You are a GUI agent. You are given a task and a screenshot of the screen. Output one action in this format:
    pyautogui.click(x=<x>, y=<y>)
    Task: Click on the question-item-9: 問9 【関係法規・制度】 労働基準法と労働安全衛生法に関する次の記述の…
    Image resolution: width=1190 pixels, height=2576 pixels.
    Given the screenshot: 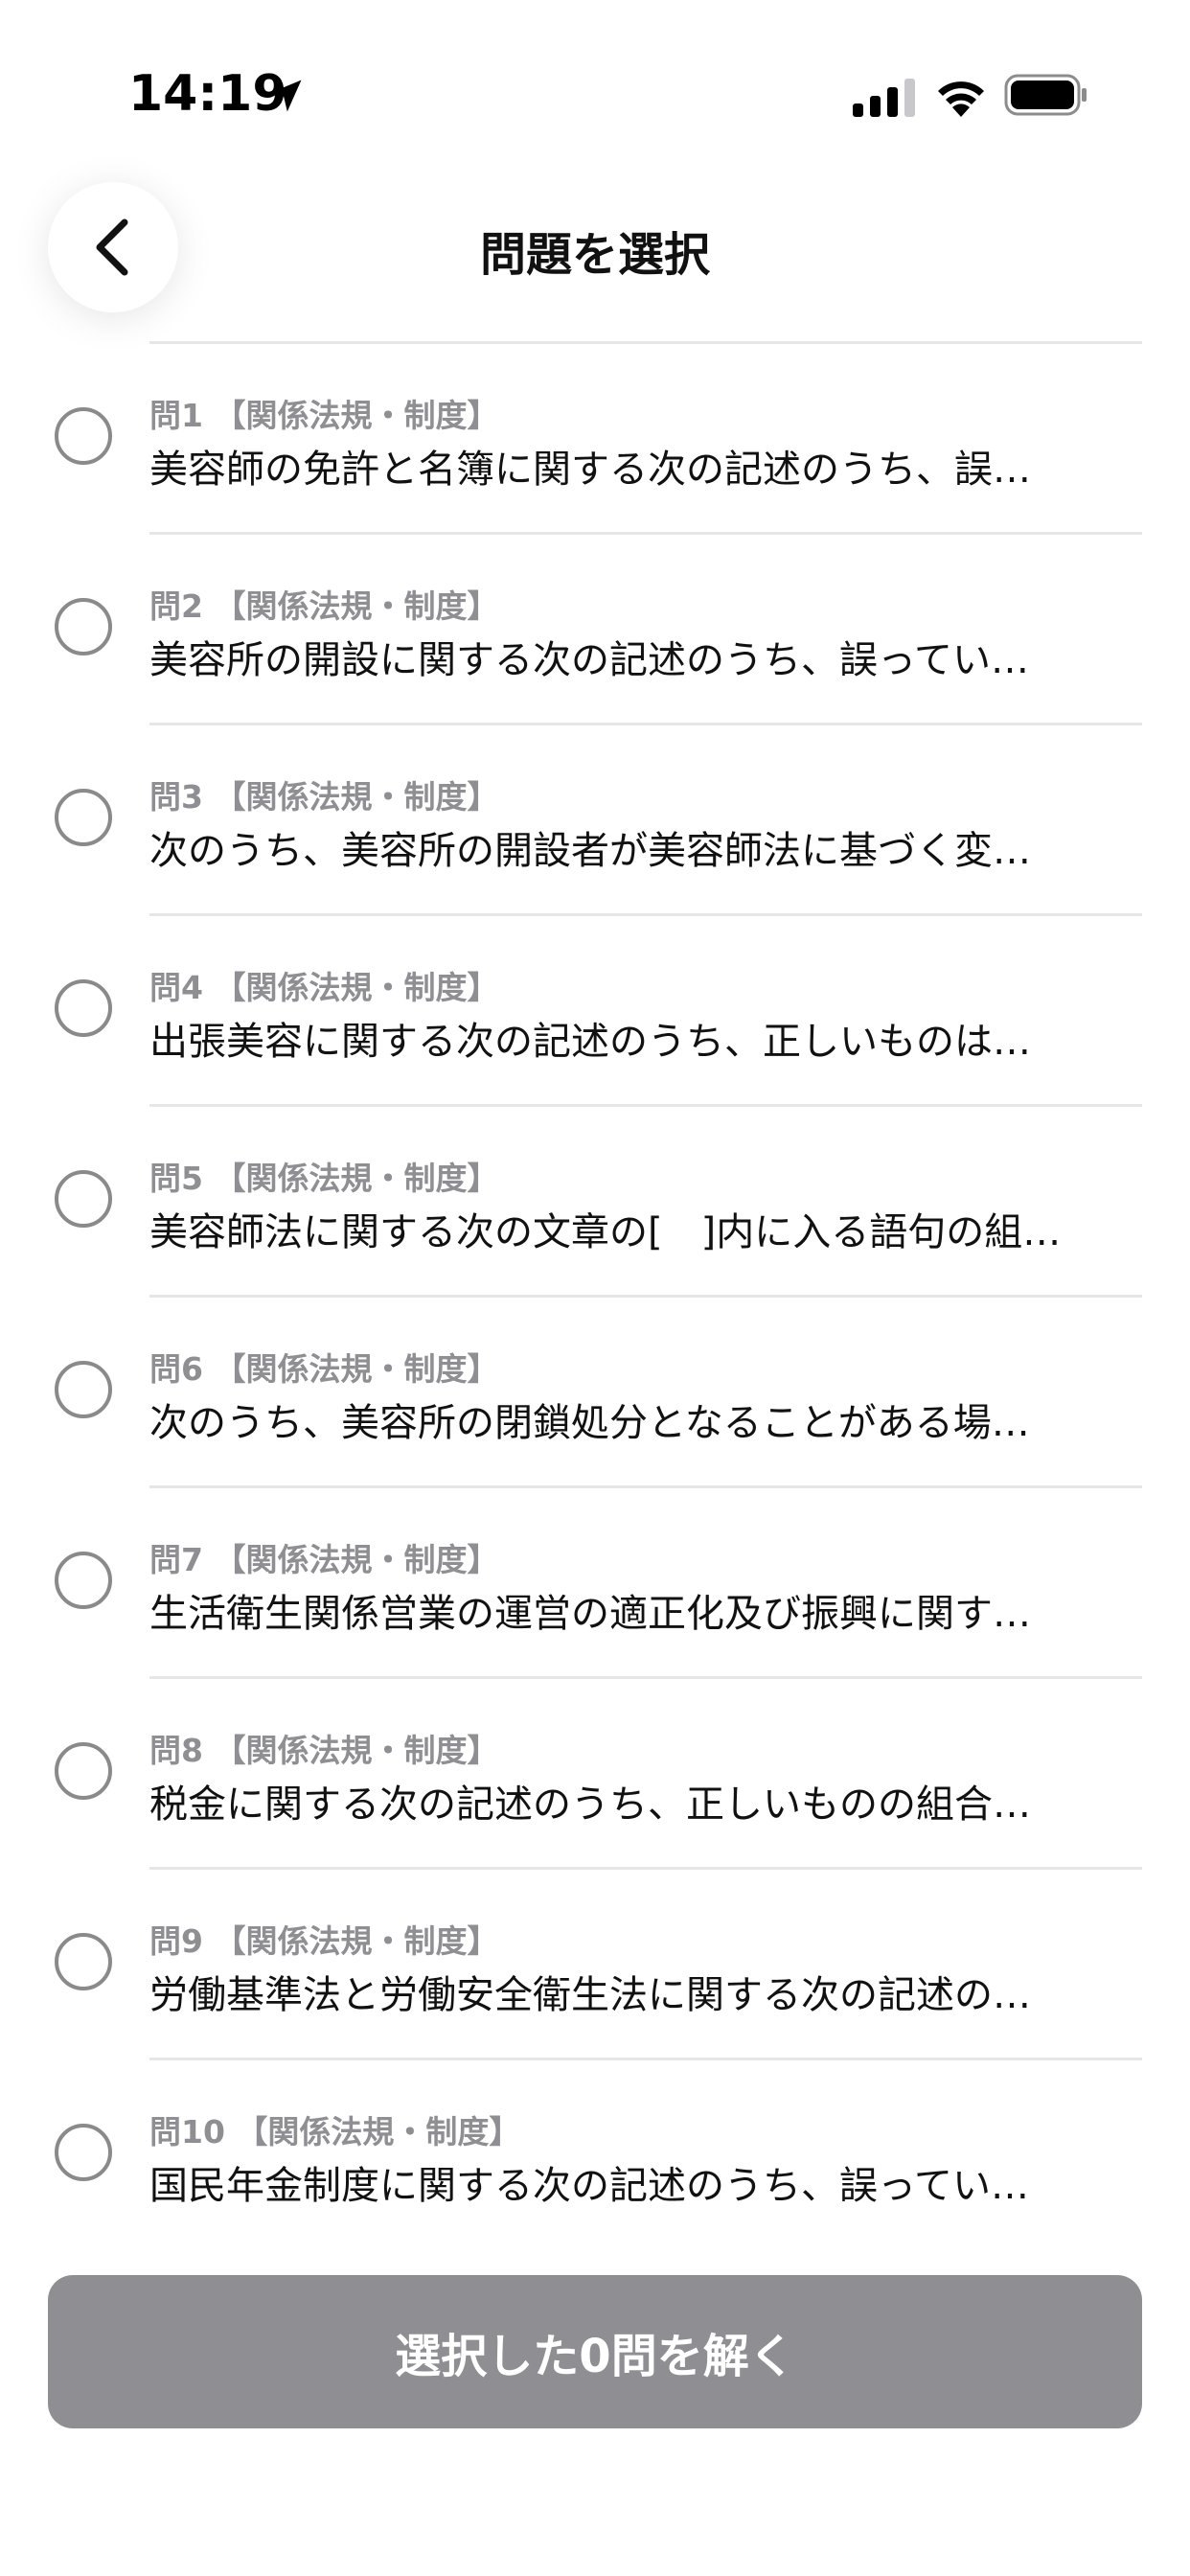 What is the action you would take?
    pyautogui.click(x=595, y=1965)
    